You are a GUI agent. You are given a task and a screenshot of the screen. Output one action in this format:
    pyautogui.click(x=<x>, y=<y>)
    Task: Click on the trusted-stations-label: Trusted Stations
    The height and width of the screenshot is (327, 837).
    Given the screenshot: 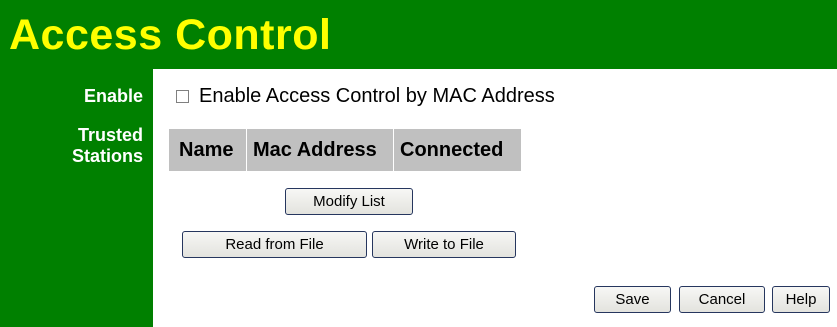 What is the action you would take?
    pyautogui.click(x=73, y=146)
    